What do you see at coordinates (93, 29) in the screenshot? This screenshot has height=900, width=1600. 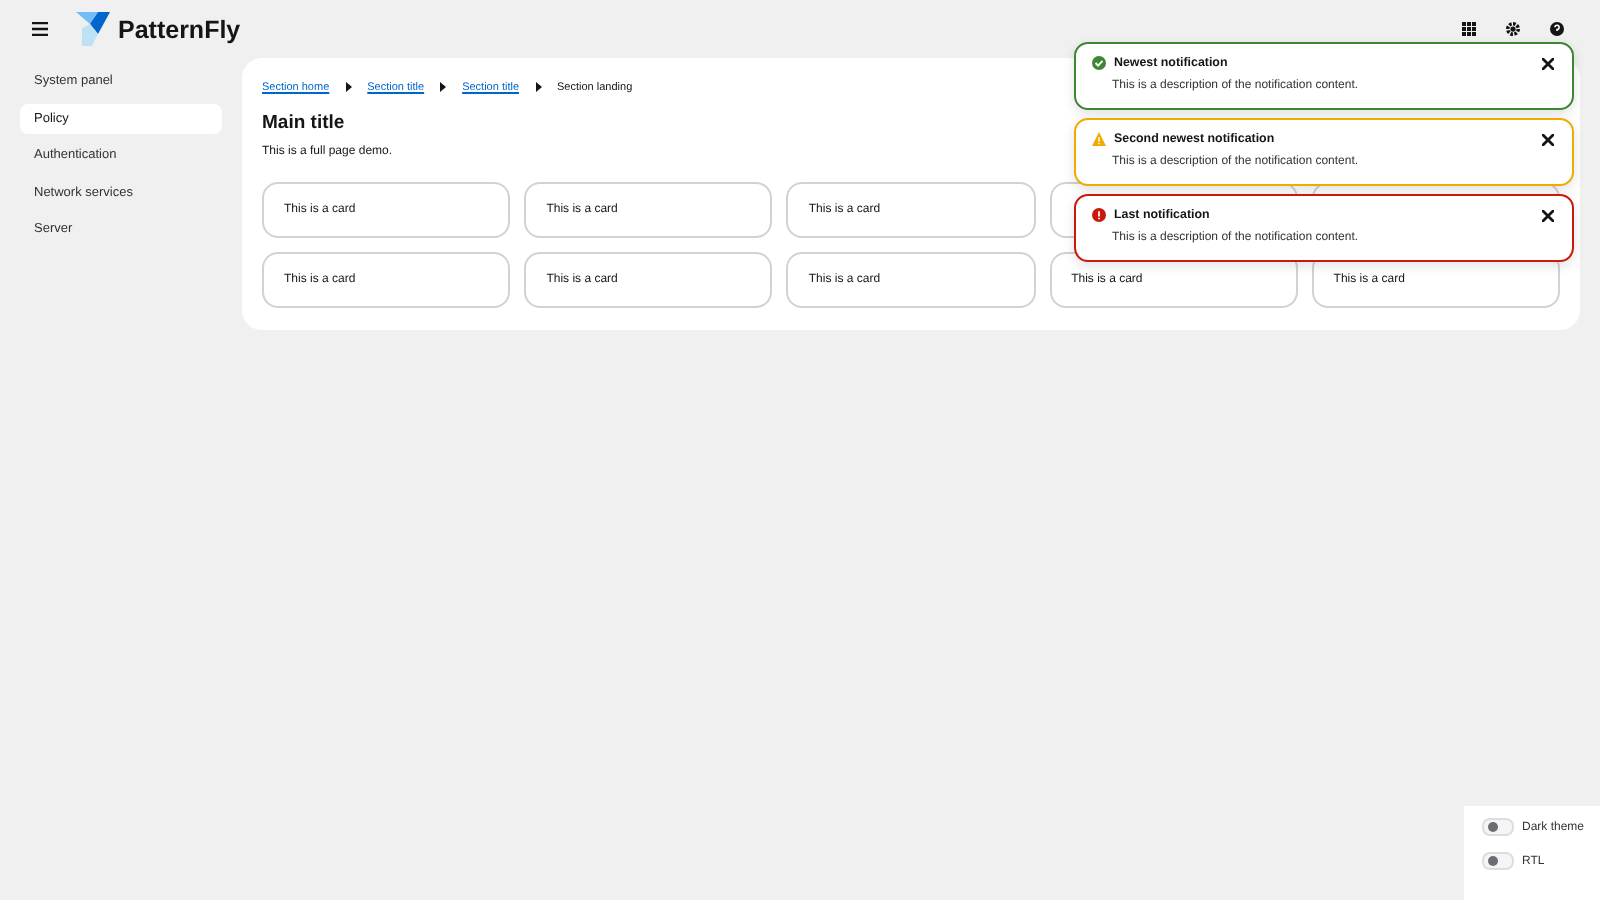 I see `logo-icon` at bounding box center [93, 29].